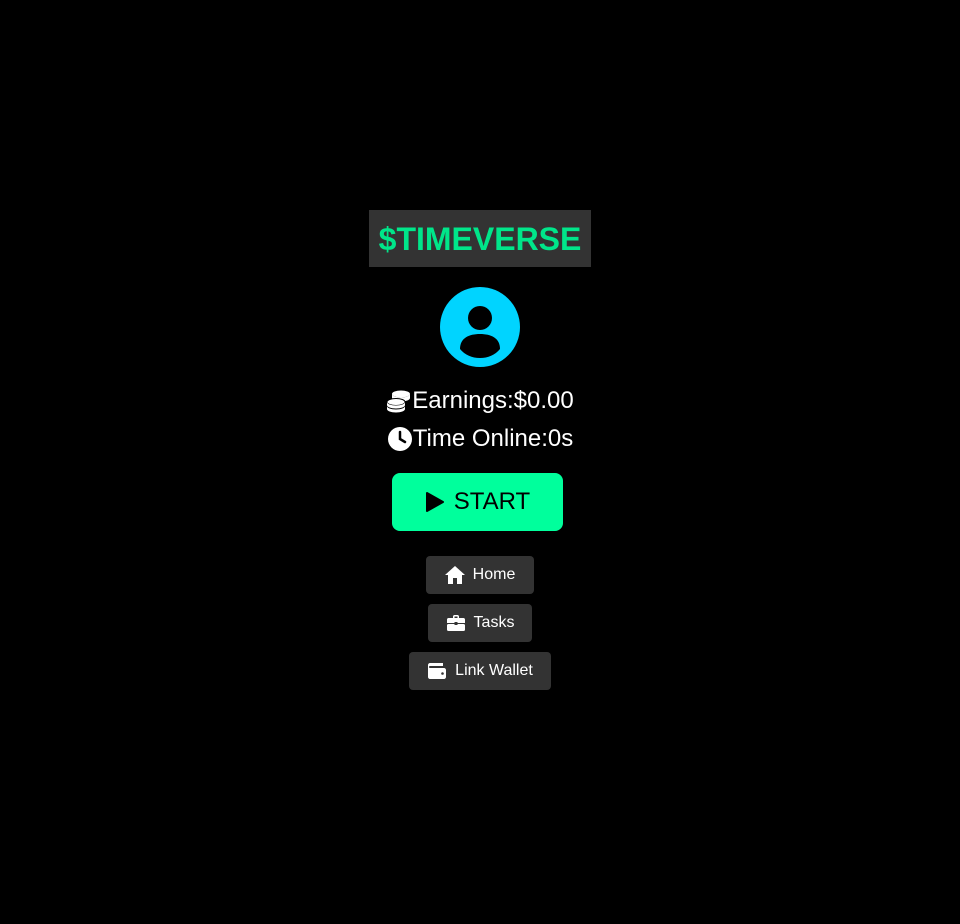  I want to click on time-online-value: 0s, so click(560, 438).